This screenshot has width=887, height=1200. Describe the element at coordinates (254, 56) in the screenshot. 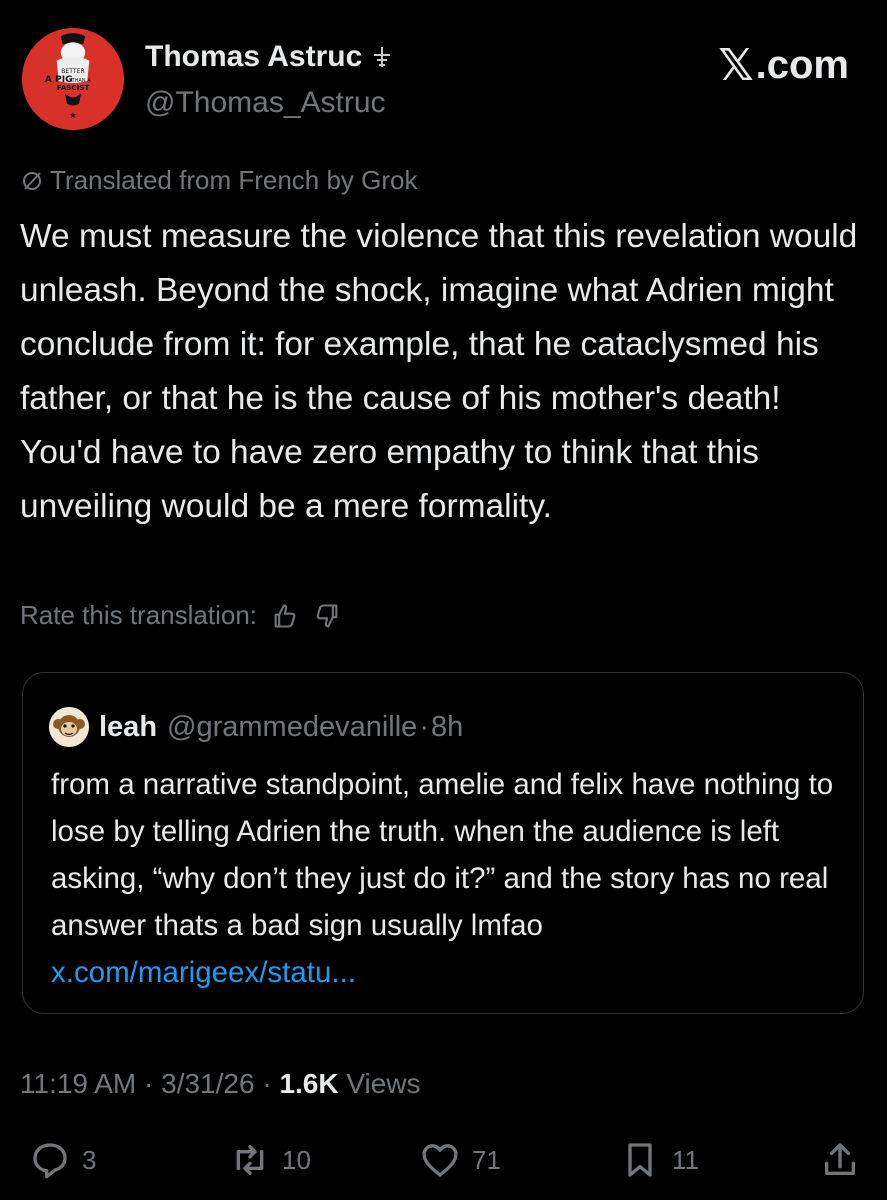

I see `author-name-text: Thomas Astruc` at that location.